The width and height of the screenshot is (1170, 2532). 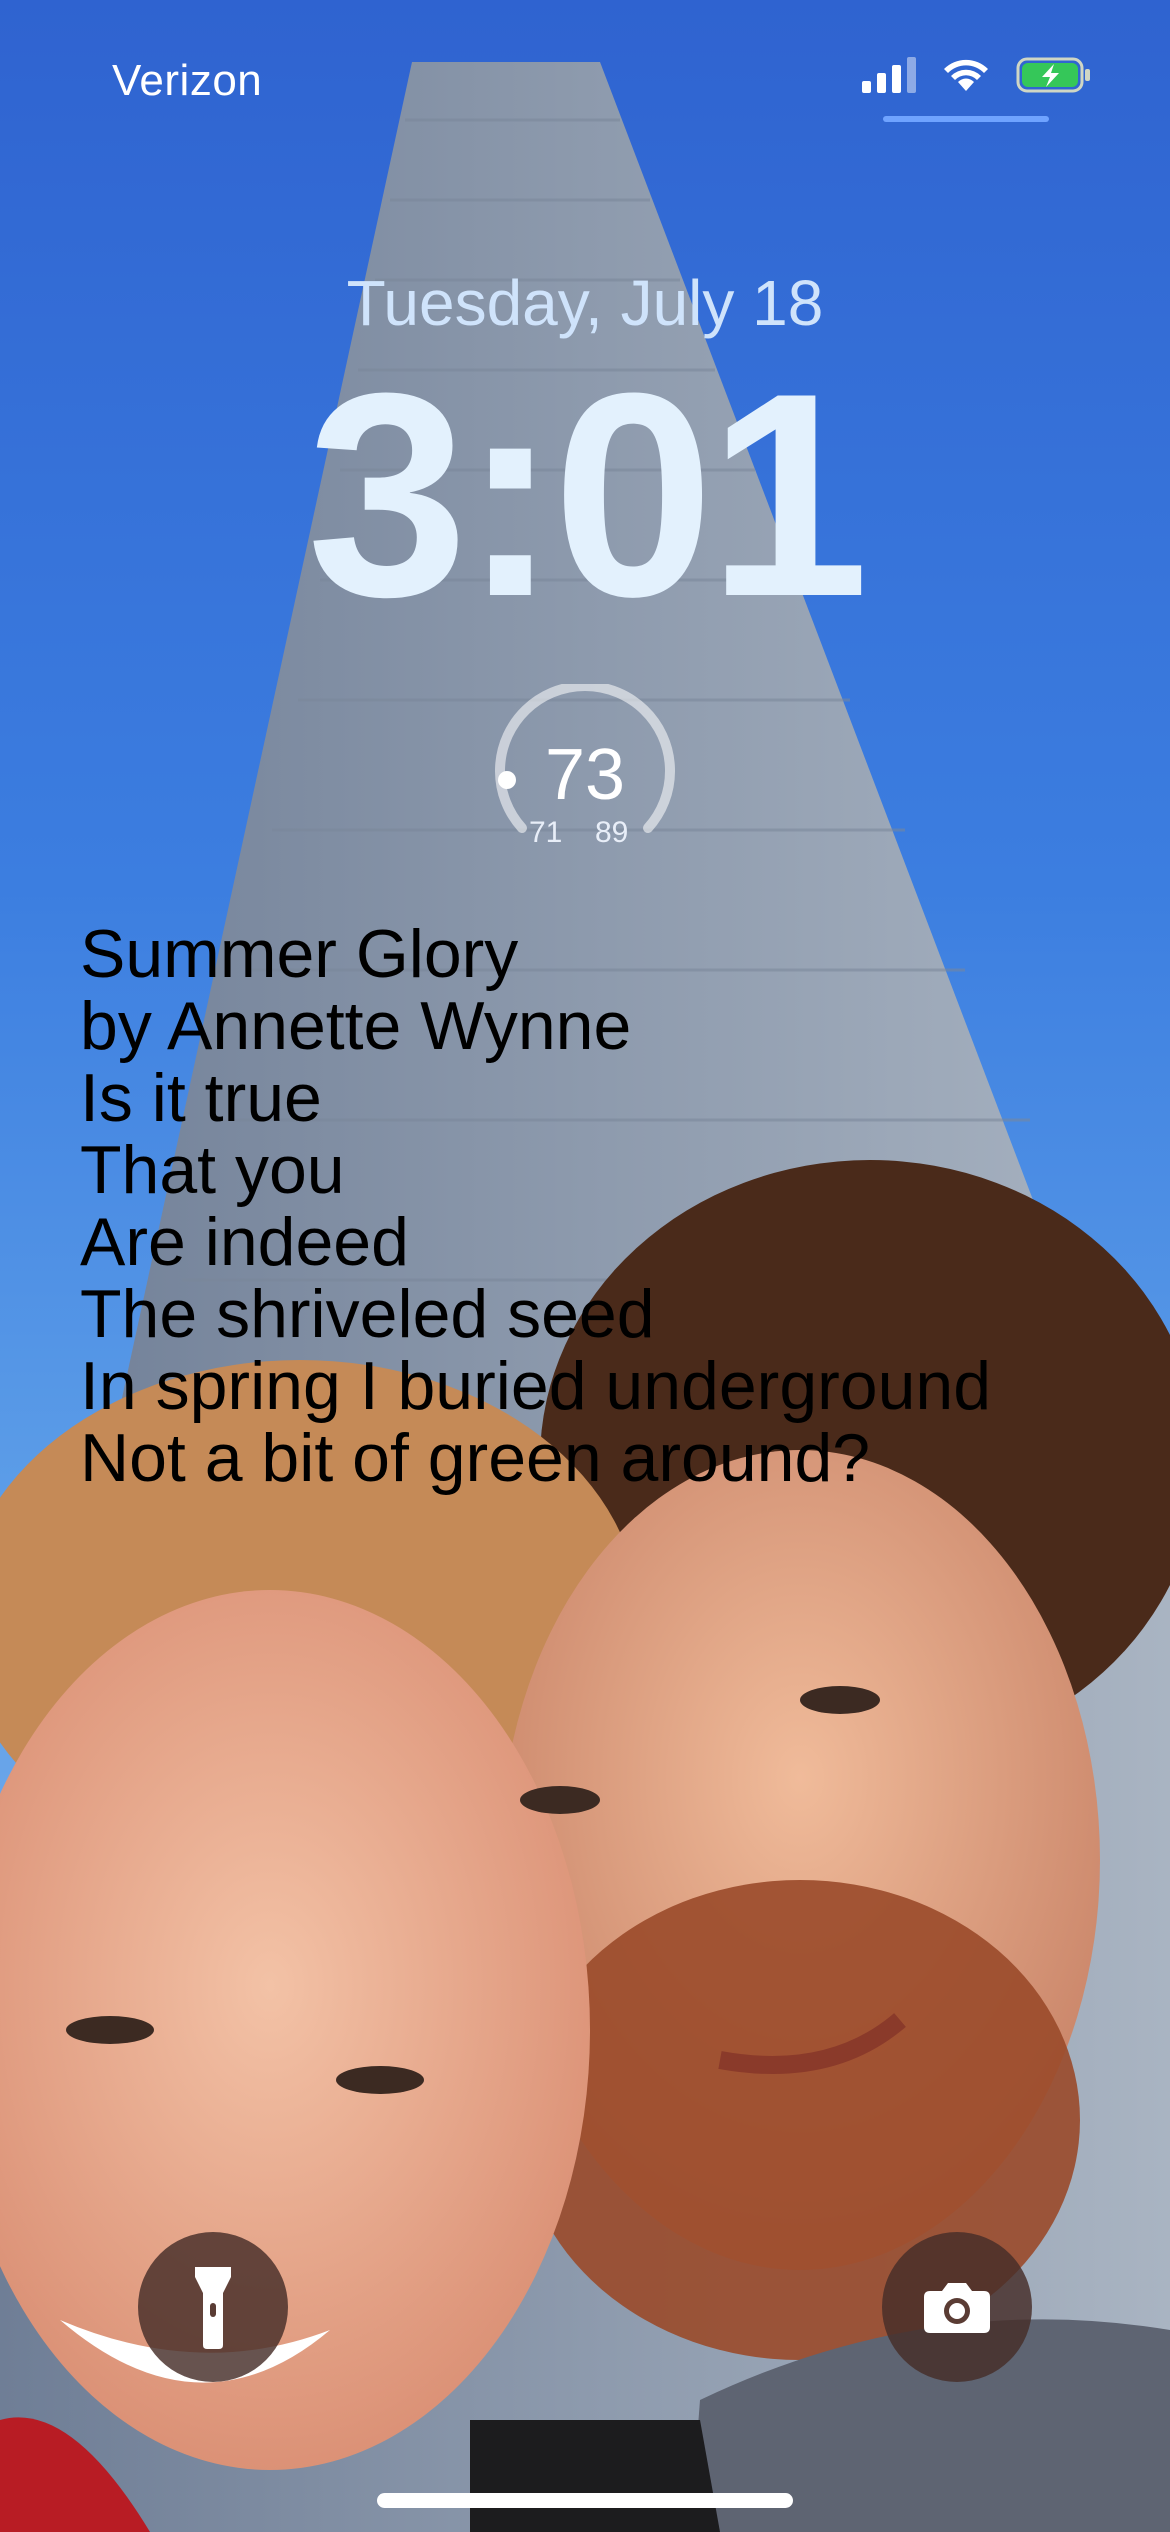 I want to click on lock-screen-date: Tuesday, July 18, so click(x=585, y=303).